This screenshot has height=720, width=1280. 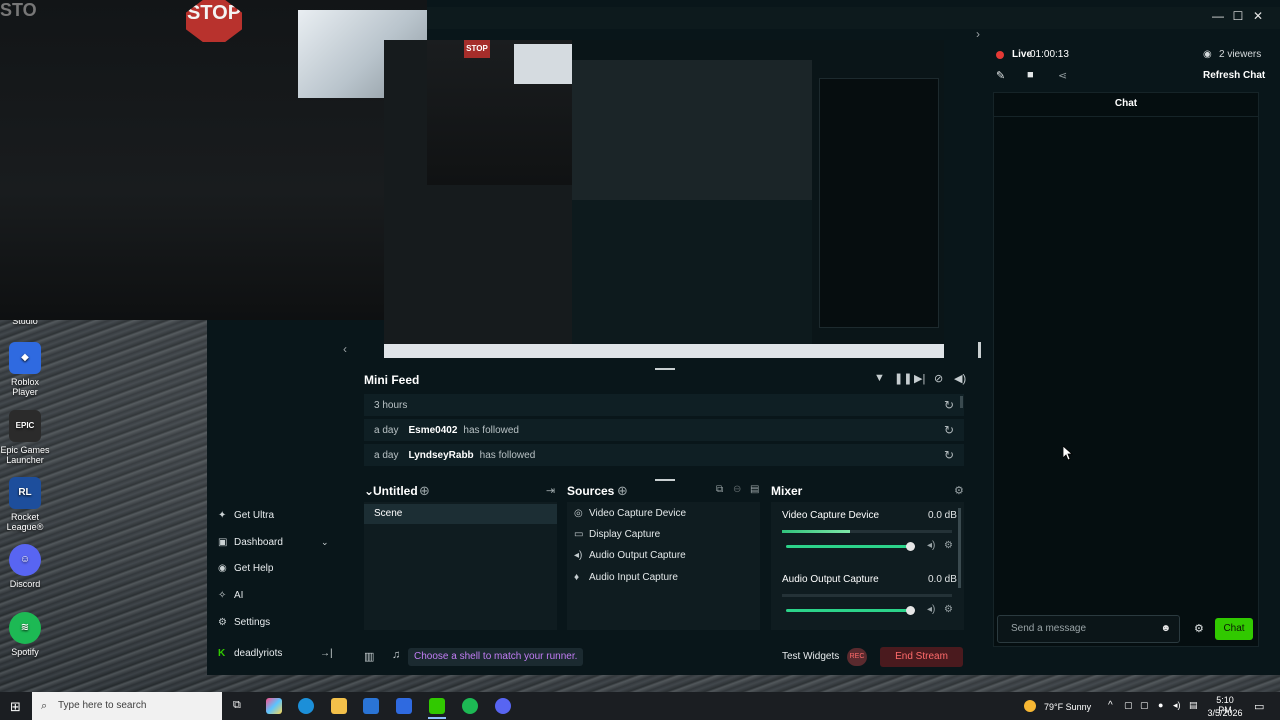 I want to click on resize-handle, so click(x=979, y=350).